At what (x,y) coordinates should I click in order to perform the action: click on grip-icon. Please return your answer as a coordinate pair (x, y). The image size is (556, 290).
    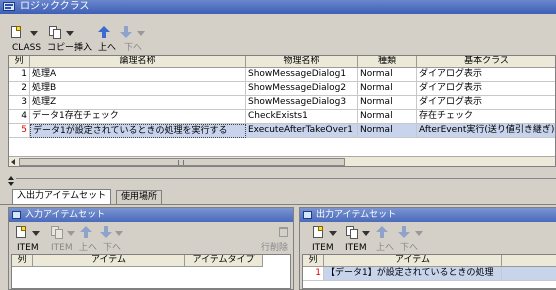
    Looking at the image, I should click on (181, 162).